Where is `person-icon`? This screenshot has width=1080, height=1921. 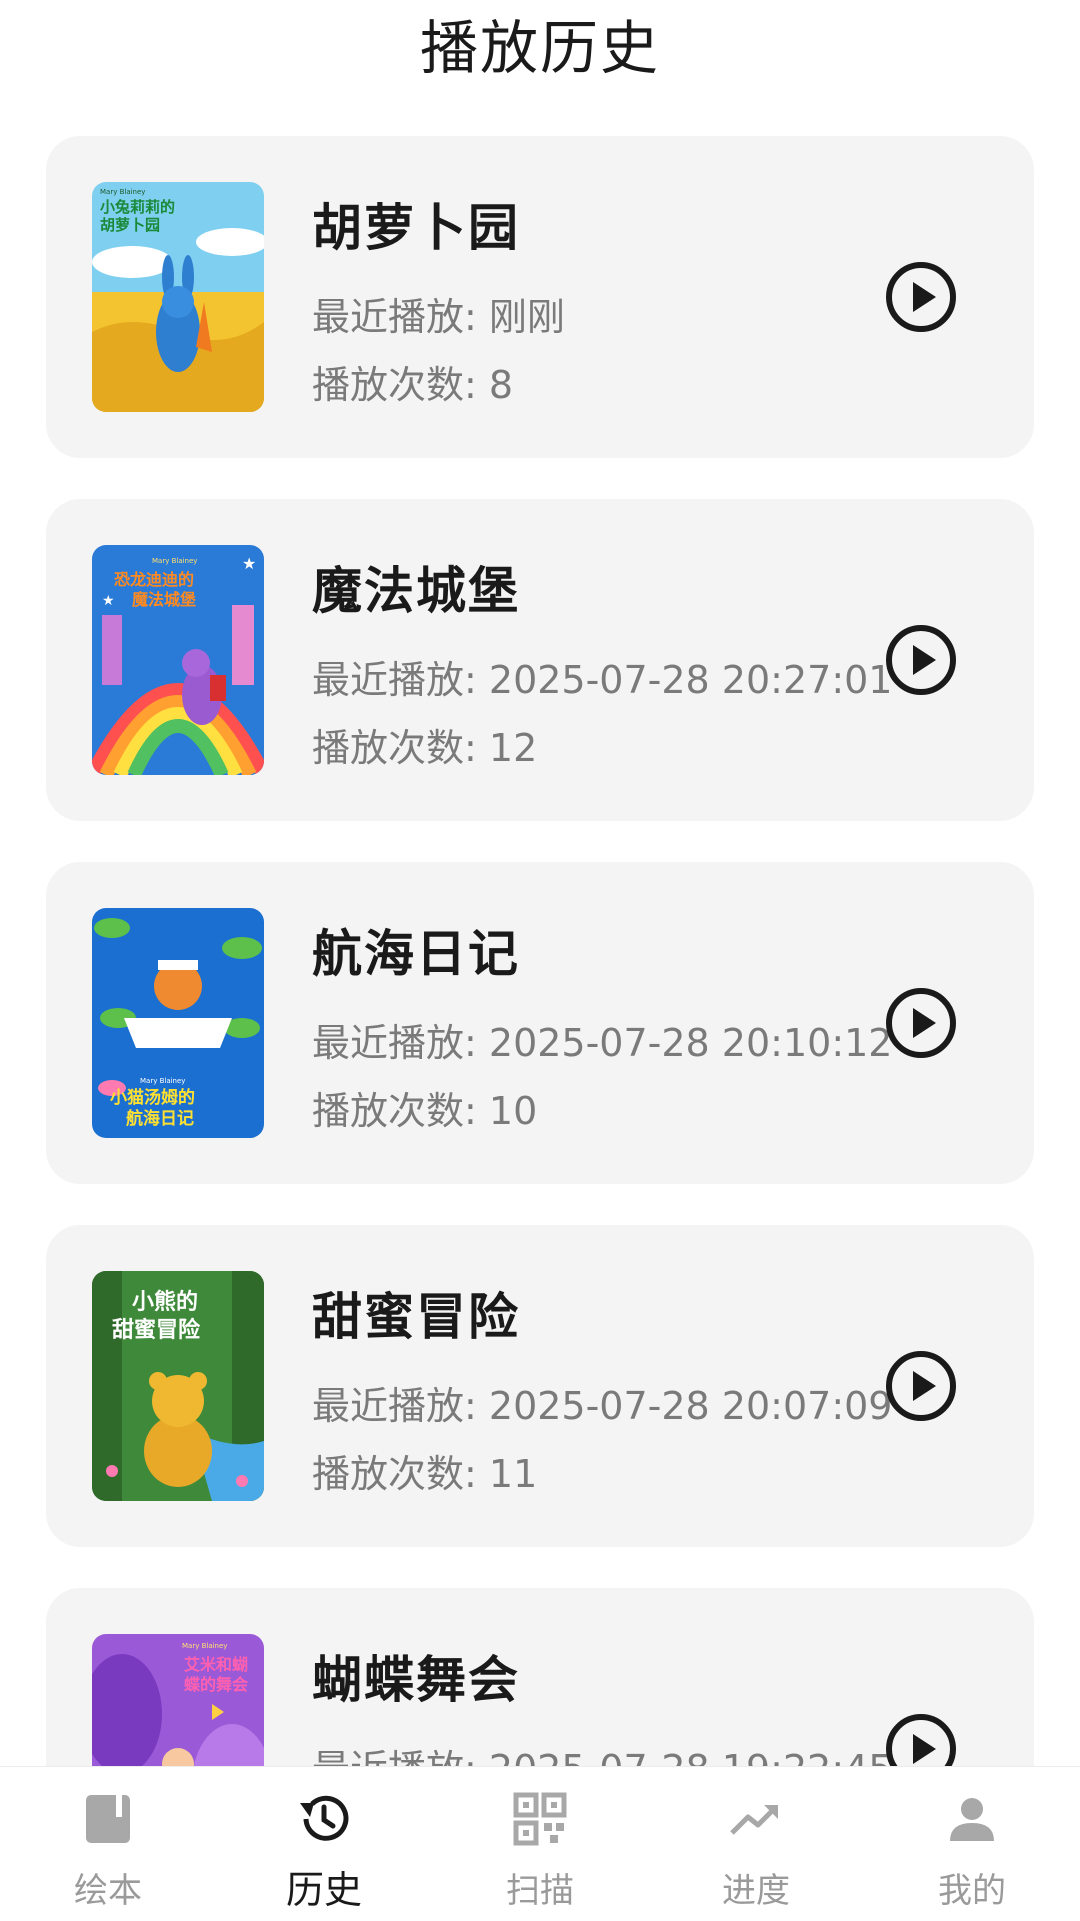 person-icon is located at coordinates (972, 1819).